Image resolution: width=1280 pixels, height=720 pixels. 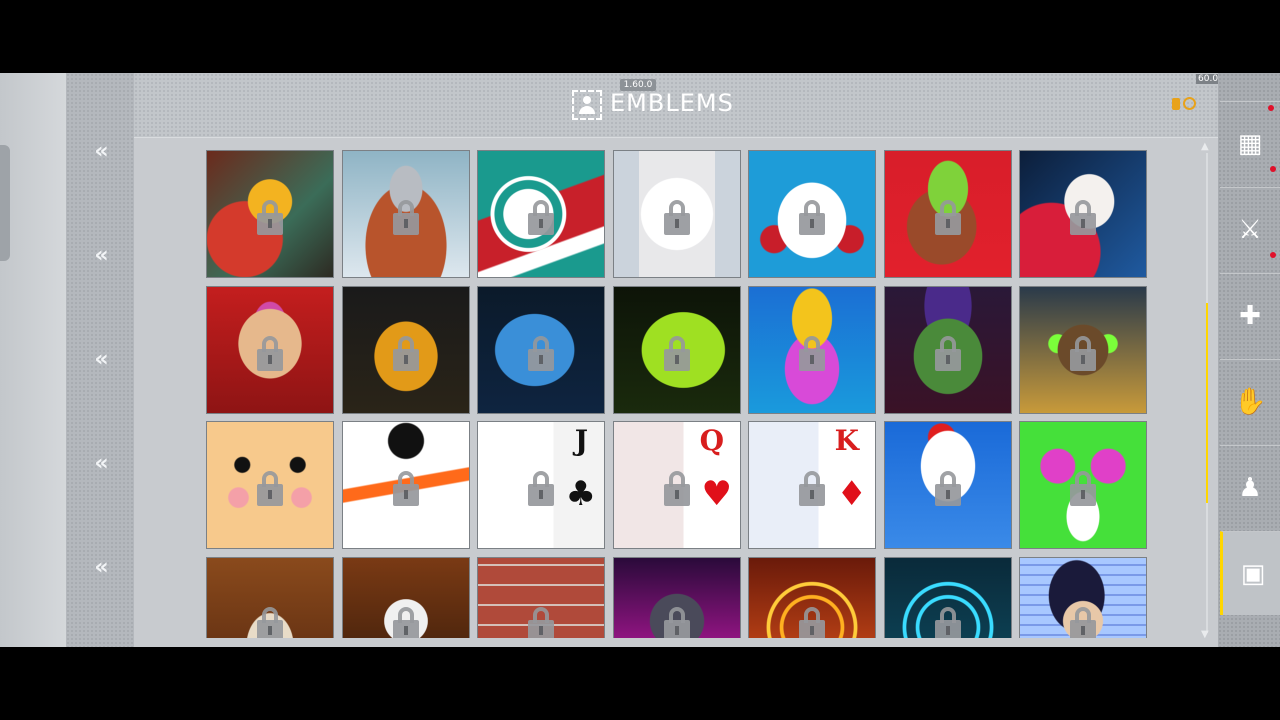 I want to click on emblem-tile-snowman-face, so click(x=406, y=485).